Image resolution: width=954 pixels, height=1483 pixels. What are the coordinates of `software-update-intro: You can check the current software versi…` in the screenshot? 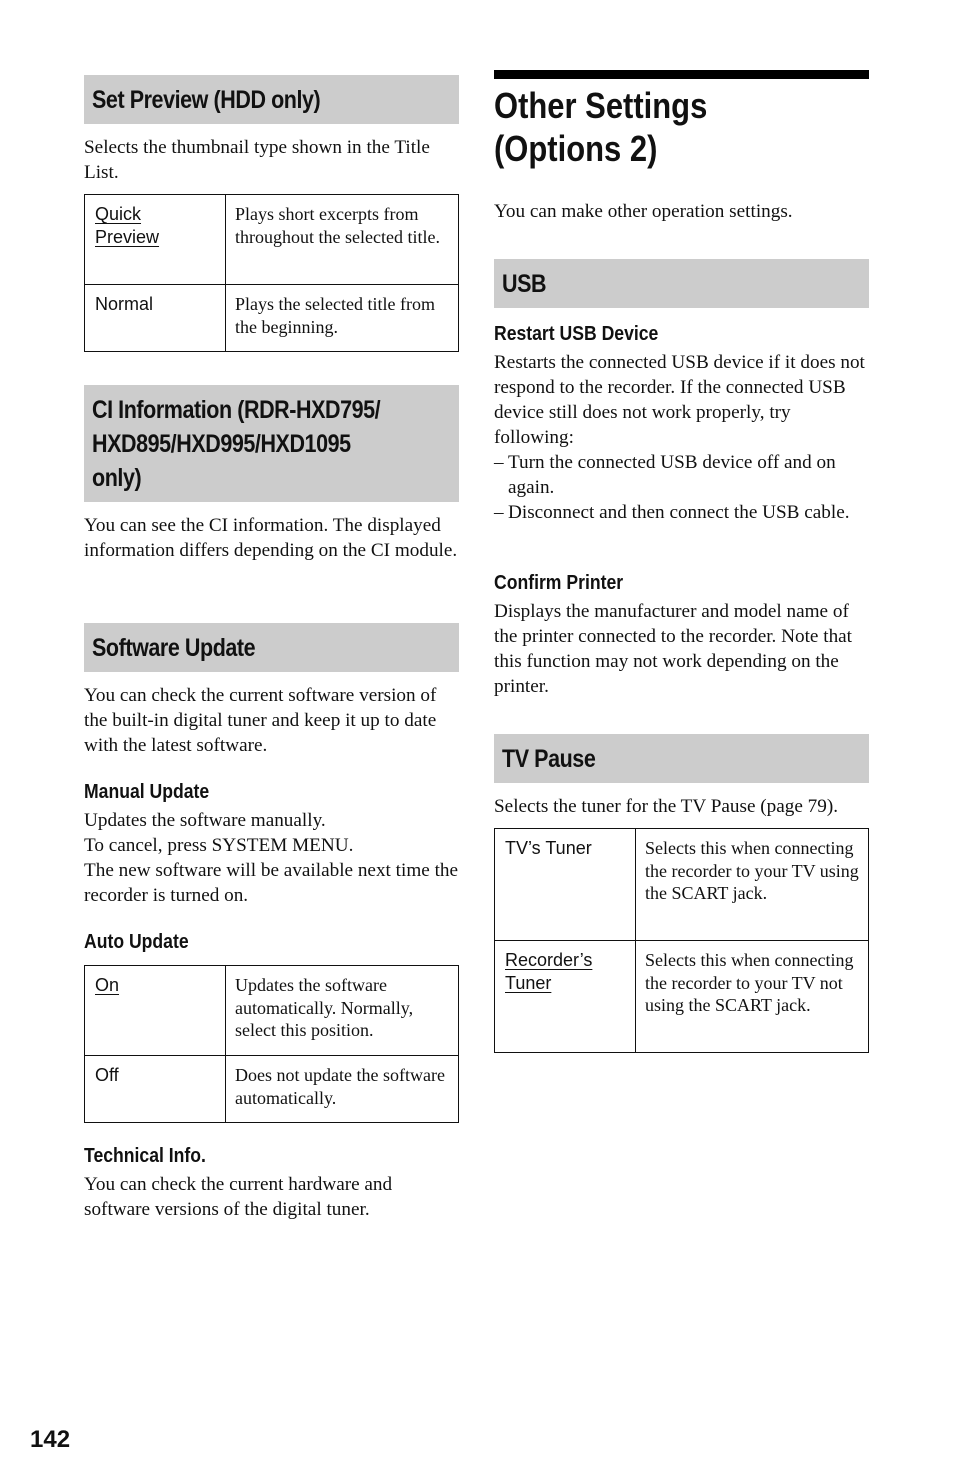 It's located at (260, 720).